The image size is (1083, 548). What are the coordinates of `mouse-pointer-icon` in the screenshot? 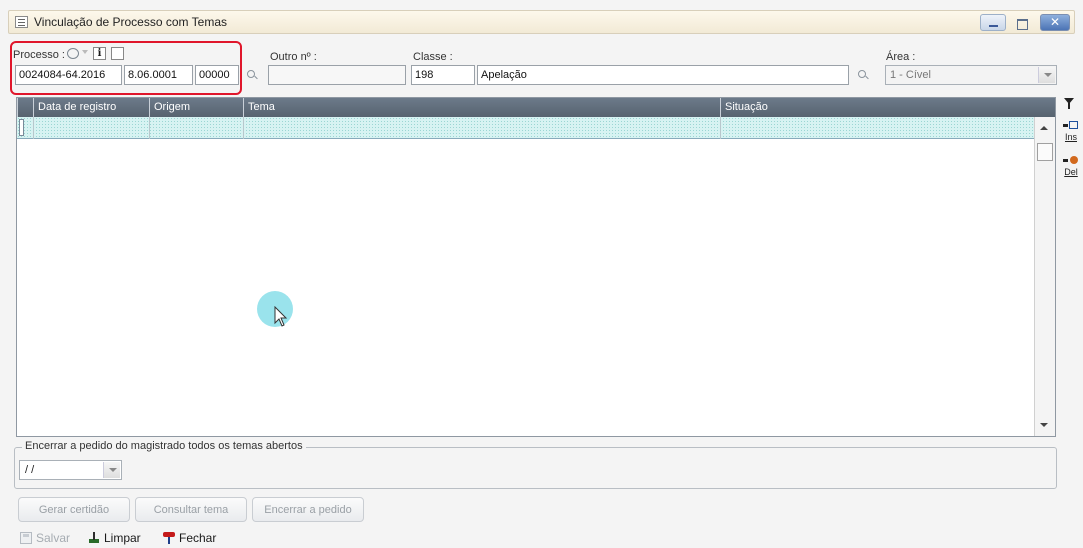 It's located at (281, 316).